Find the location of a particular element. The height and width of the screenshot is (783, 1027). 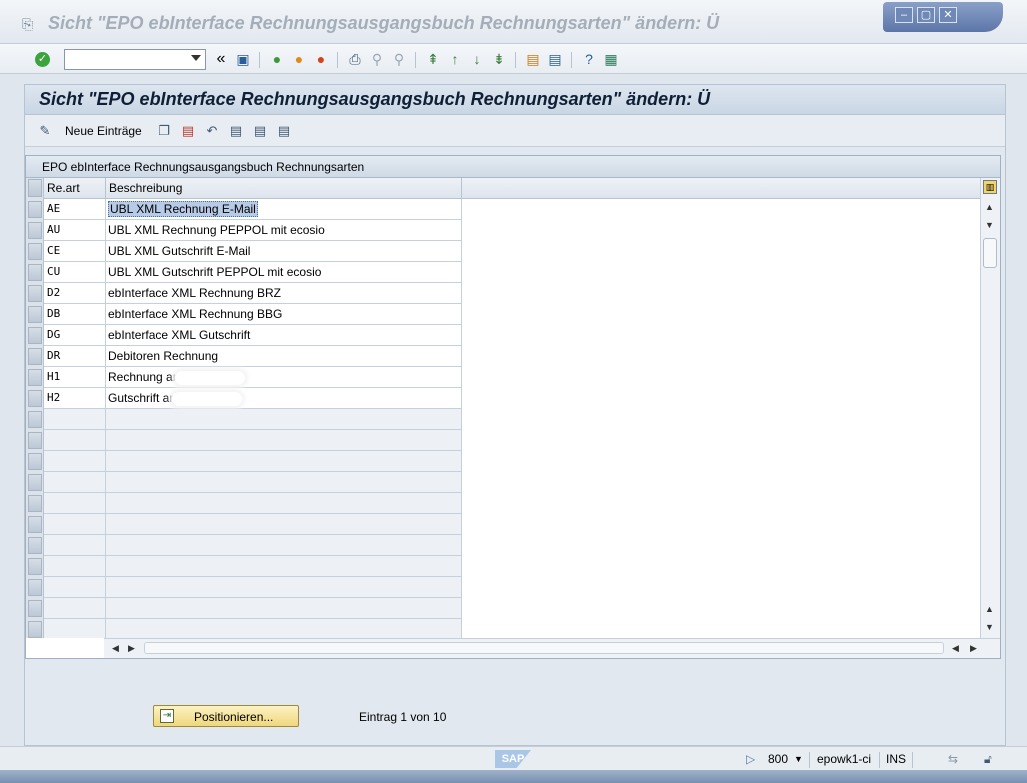

insert-mode: INS is located at coordinates (896, 759).